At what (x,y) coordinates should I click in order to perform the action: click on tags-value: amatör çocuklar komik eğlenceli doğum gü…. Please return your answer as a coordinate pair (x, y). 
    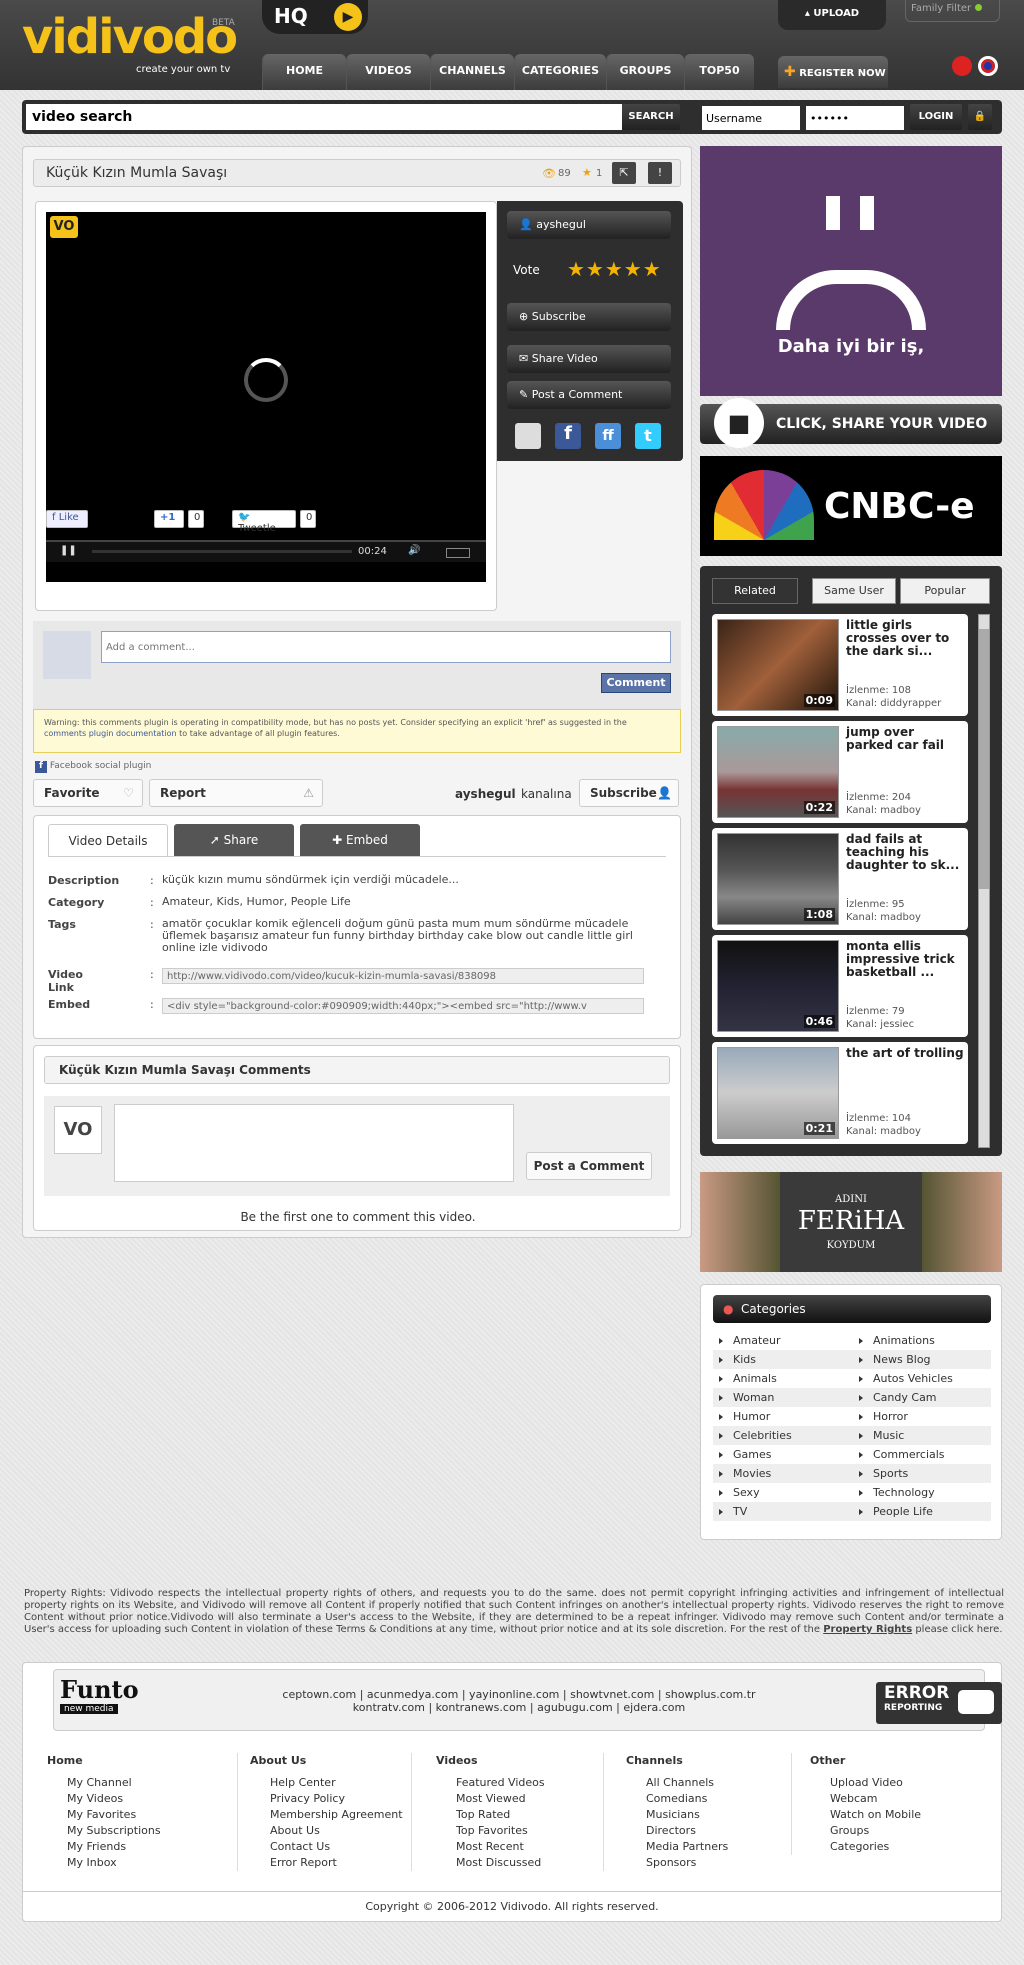
    Looking at the image, I should click on (407, 936).